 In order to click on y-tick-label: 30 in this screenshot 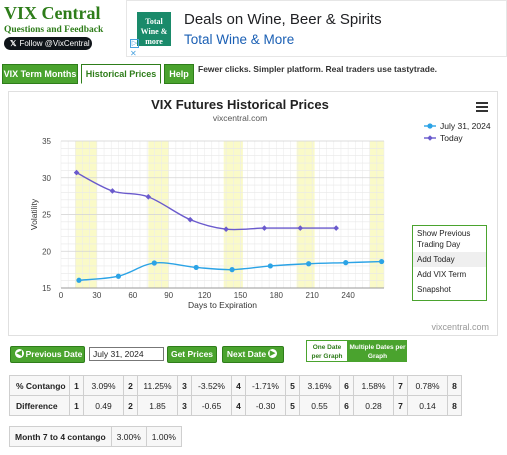, I will do `click(46, 178)`.